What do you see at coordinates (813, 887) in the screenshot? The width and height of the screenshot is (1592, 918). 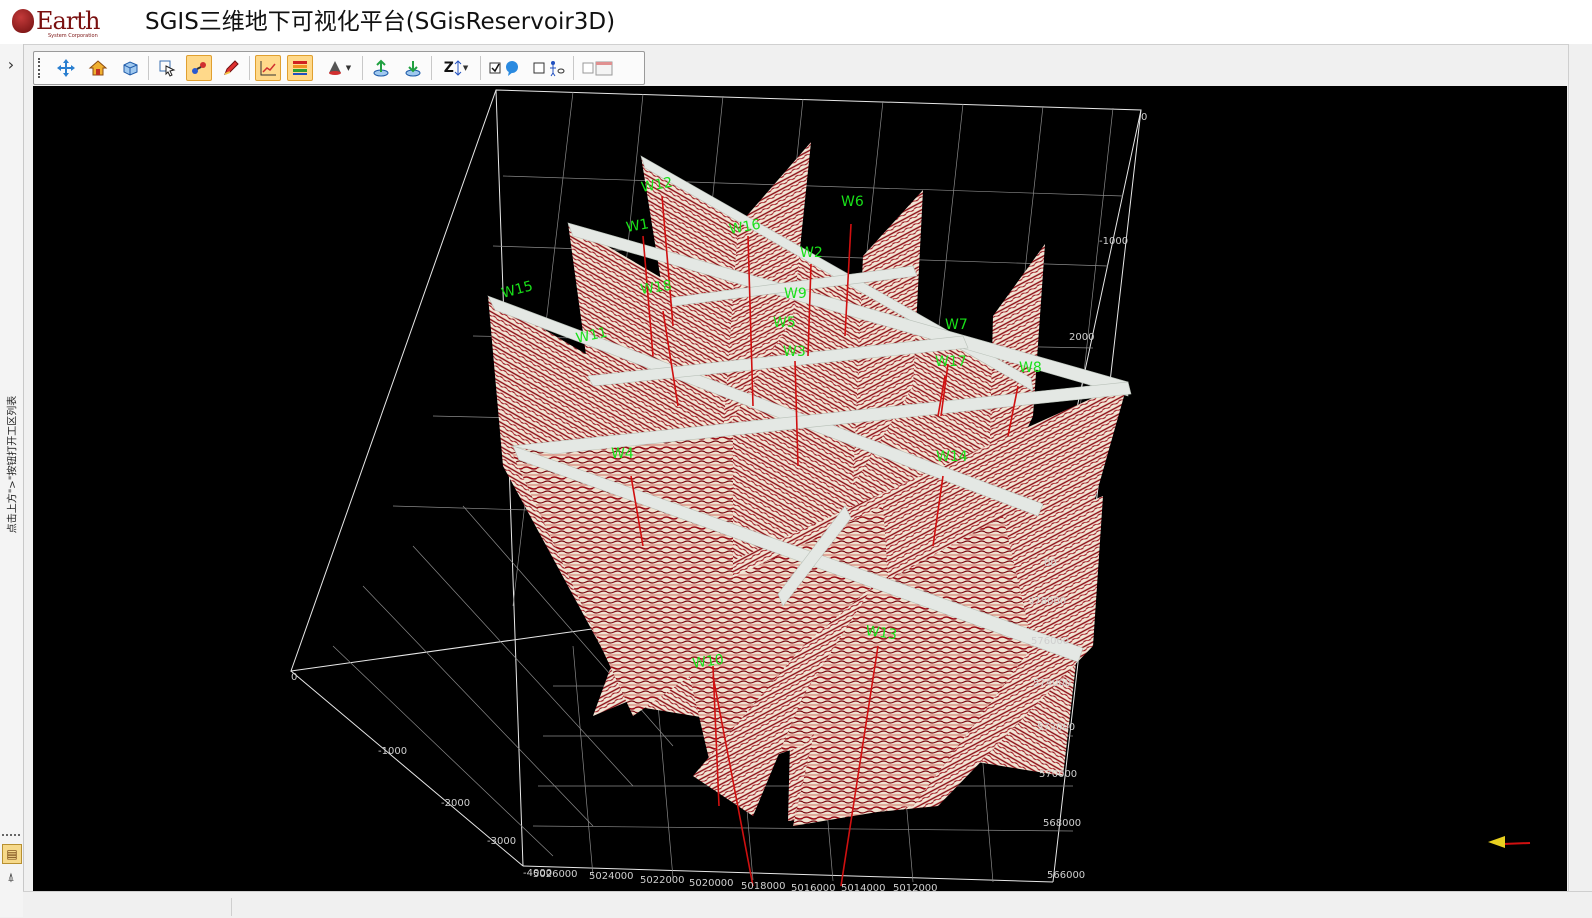 I see `x-tick: 5016000` at bounding box center [813, 887].